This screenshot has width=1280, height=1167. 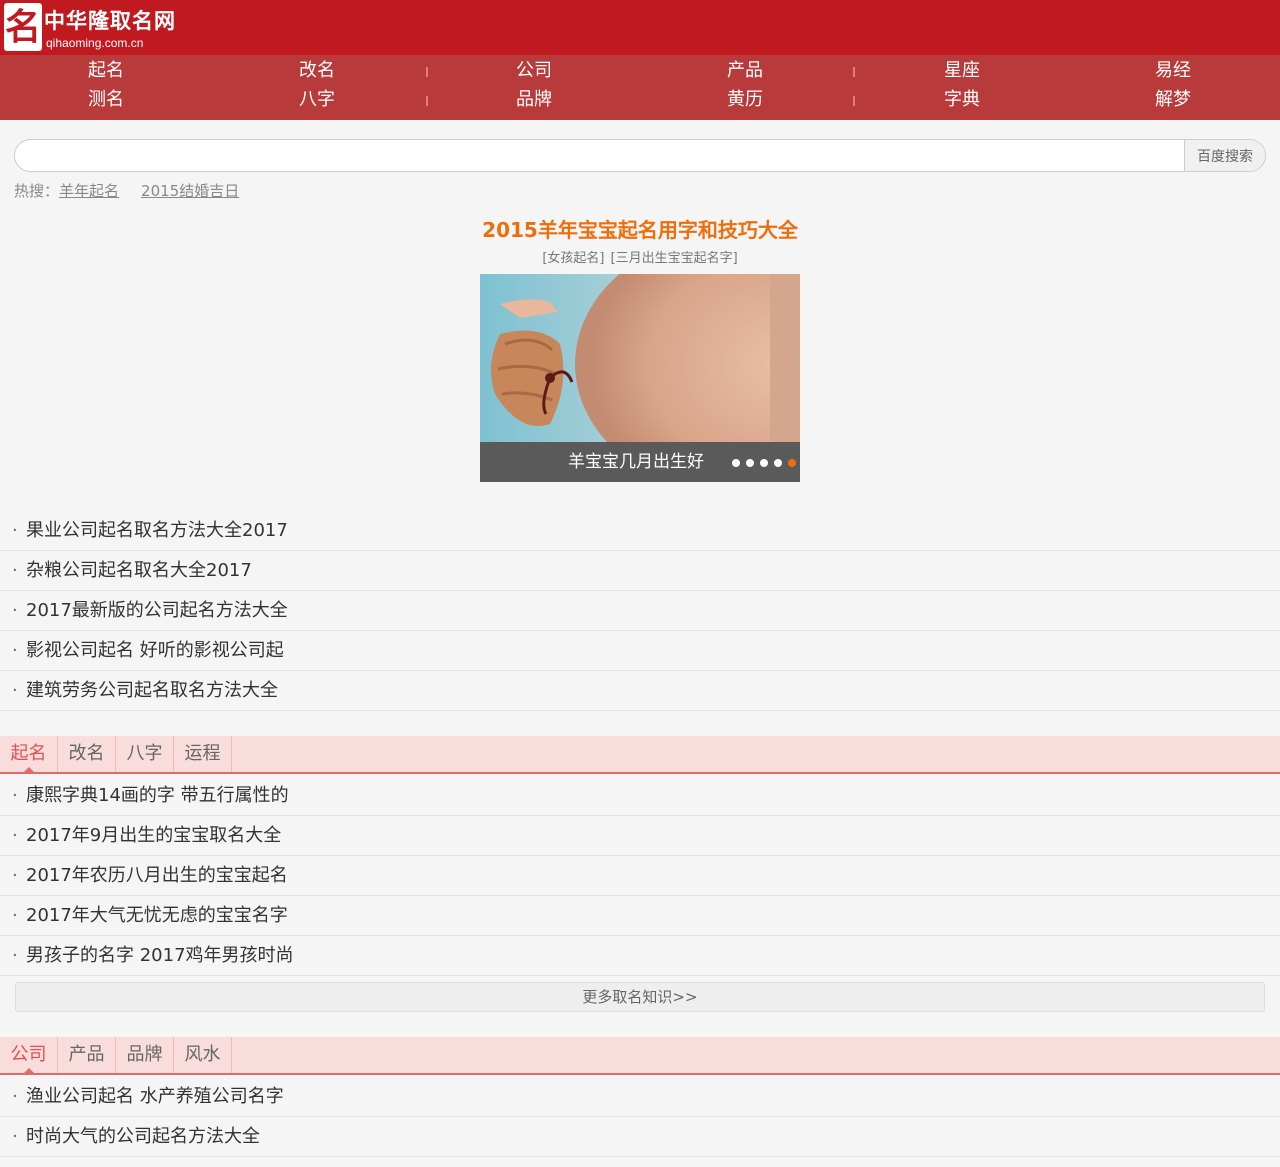 What do you see at coordinates (636, 462) in the screenshot?
I see `slide-caption: 羊宝宝几月出生好` at bounding box center [636, 462].